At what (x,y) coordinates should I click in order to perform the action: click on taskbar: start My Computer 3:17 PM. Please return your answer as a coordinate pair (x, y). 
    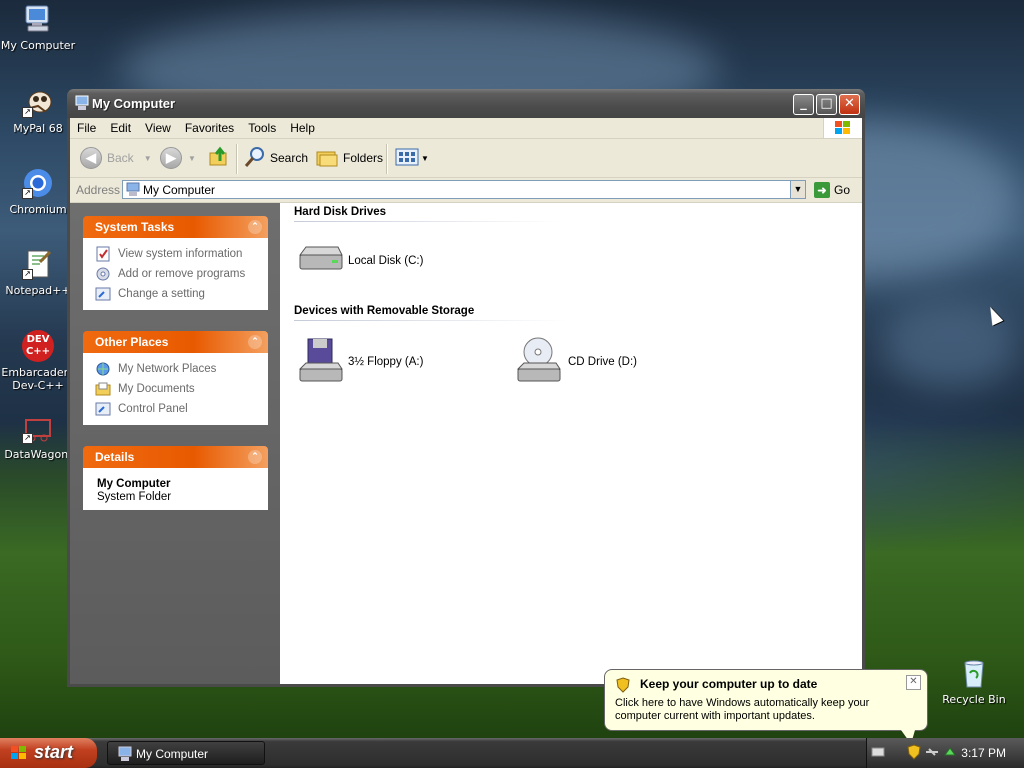
    Looking at the image, I should click on (512, 753).